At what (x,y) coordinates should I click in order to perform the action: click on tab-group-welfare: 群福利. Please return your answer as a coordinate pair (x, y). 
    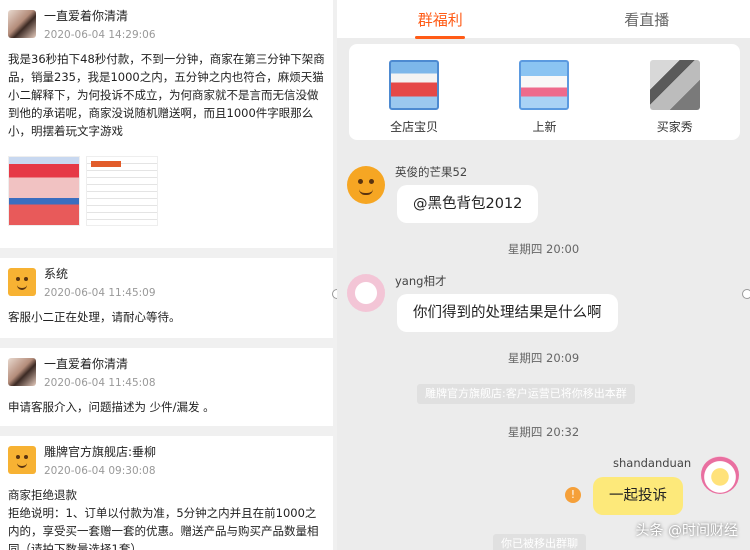
    Looking at the image, I should click on (440, 19).